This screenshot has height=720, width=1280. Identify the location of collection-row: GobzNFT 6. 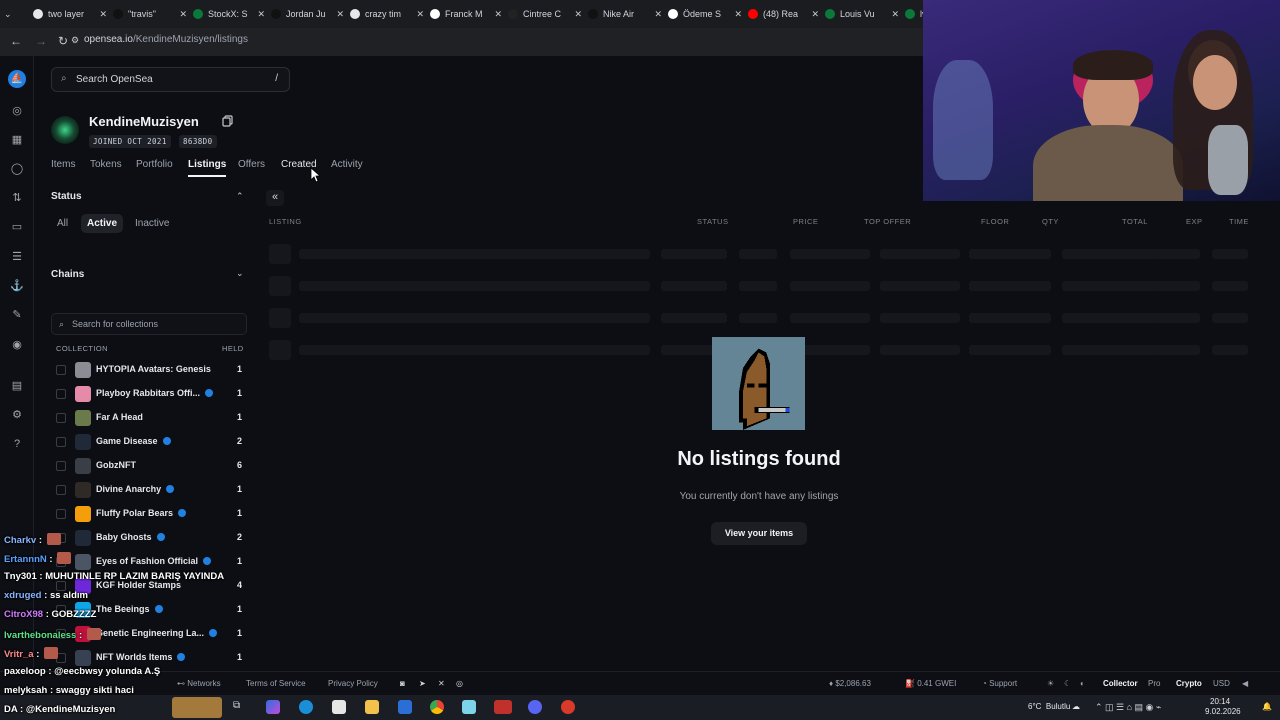
(149, 466).